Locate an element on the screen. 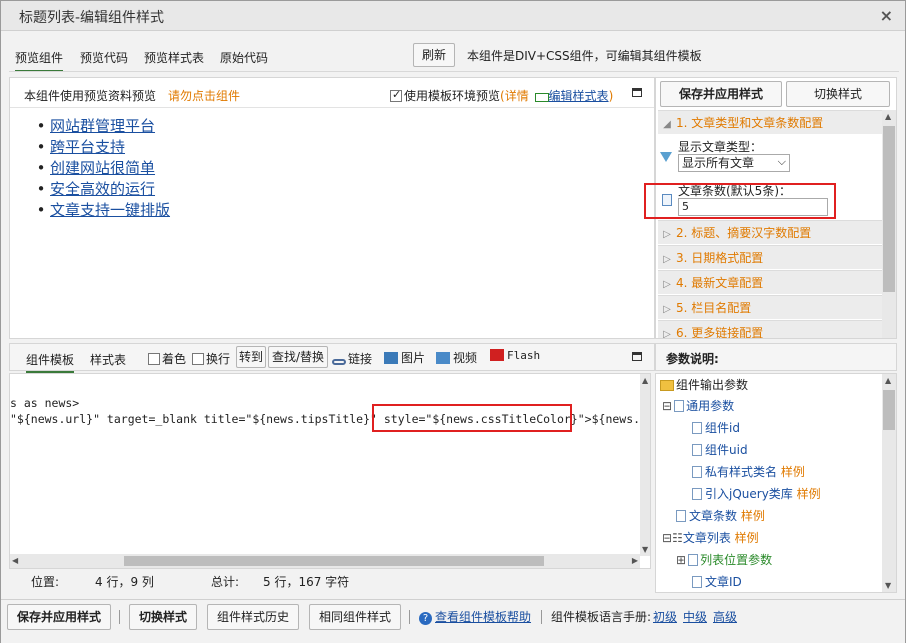 This screenshot has width=906, height=643. find-replace-button: 查找/替换 is located at coordinates (298, 357).